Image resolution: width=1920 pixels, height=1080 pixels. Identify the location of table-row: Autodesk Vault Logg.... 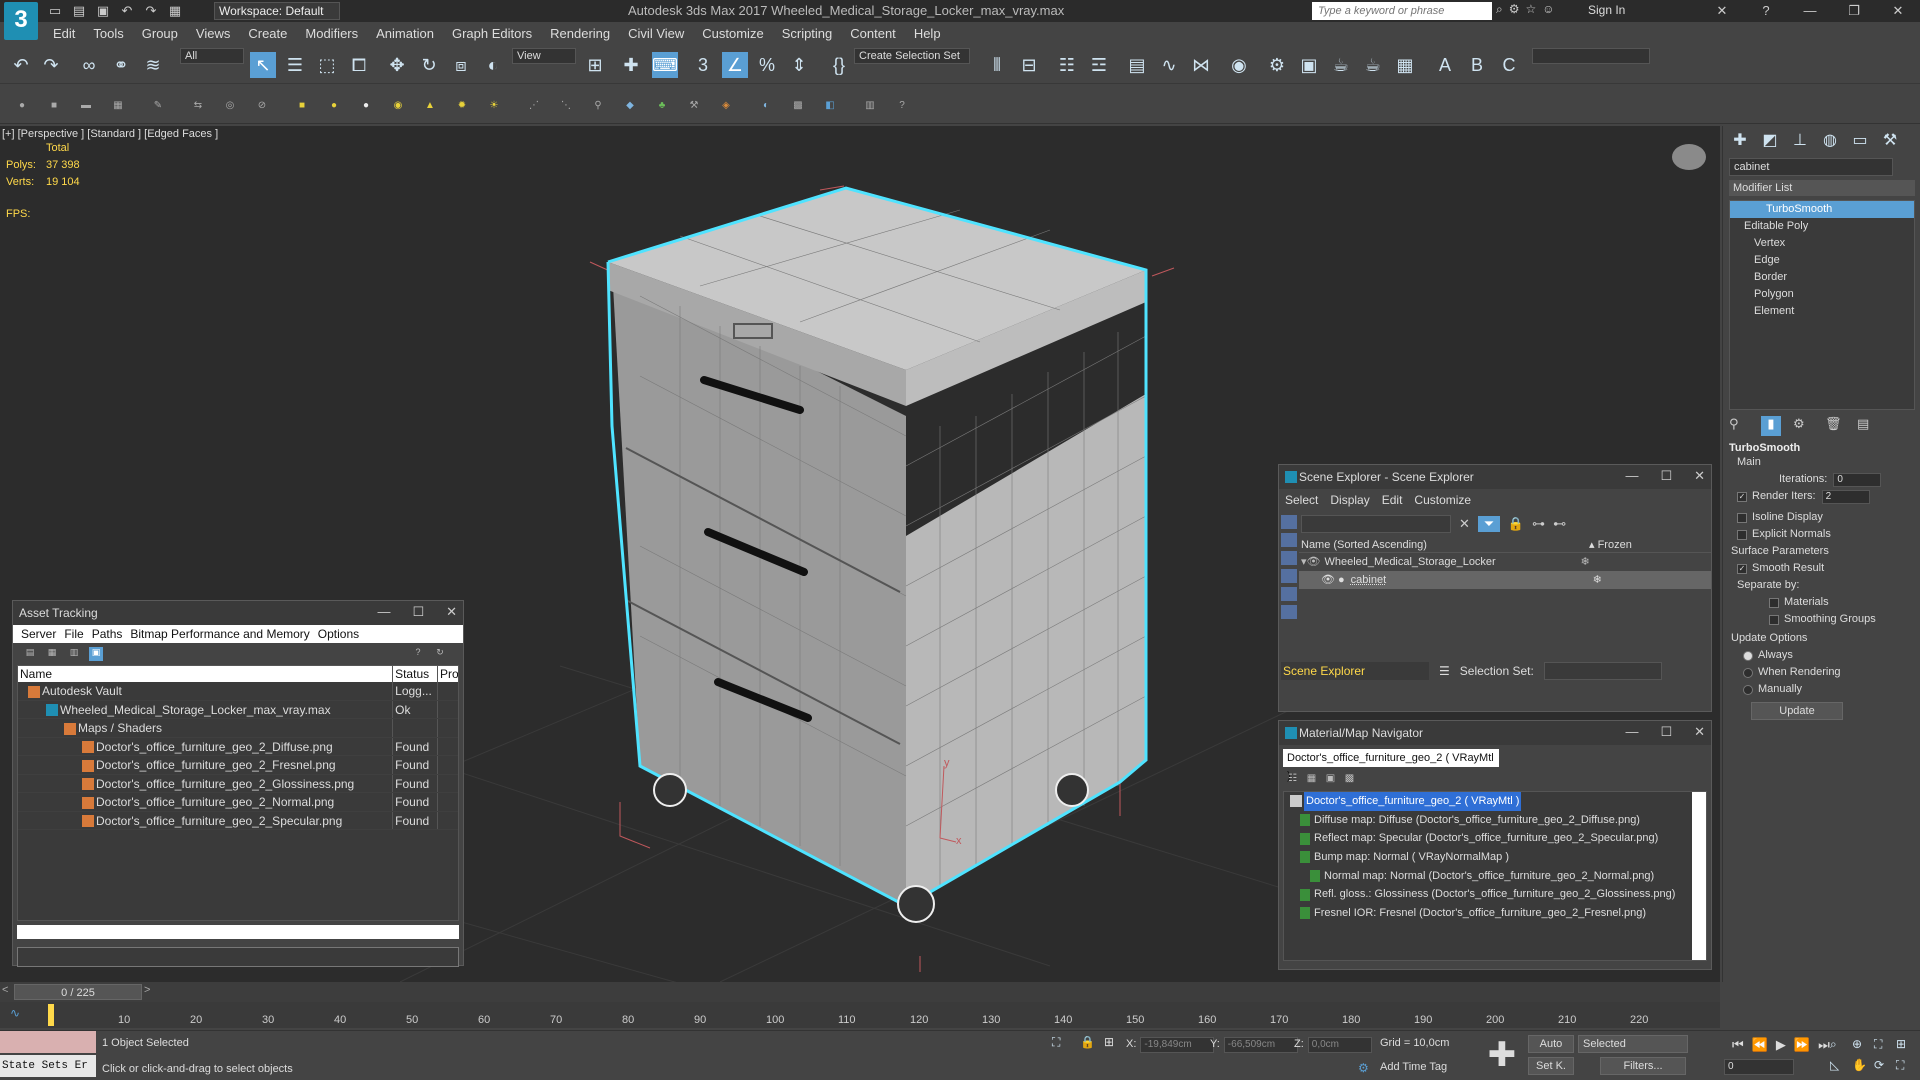
(238, 691).